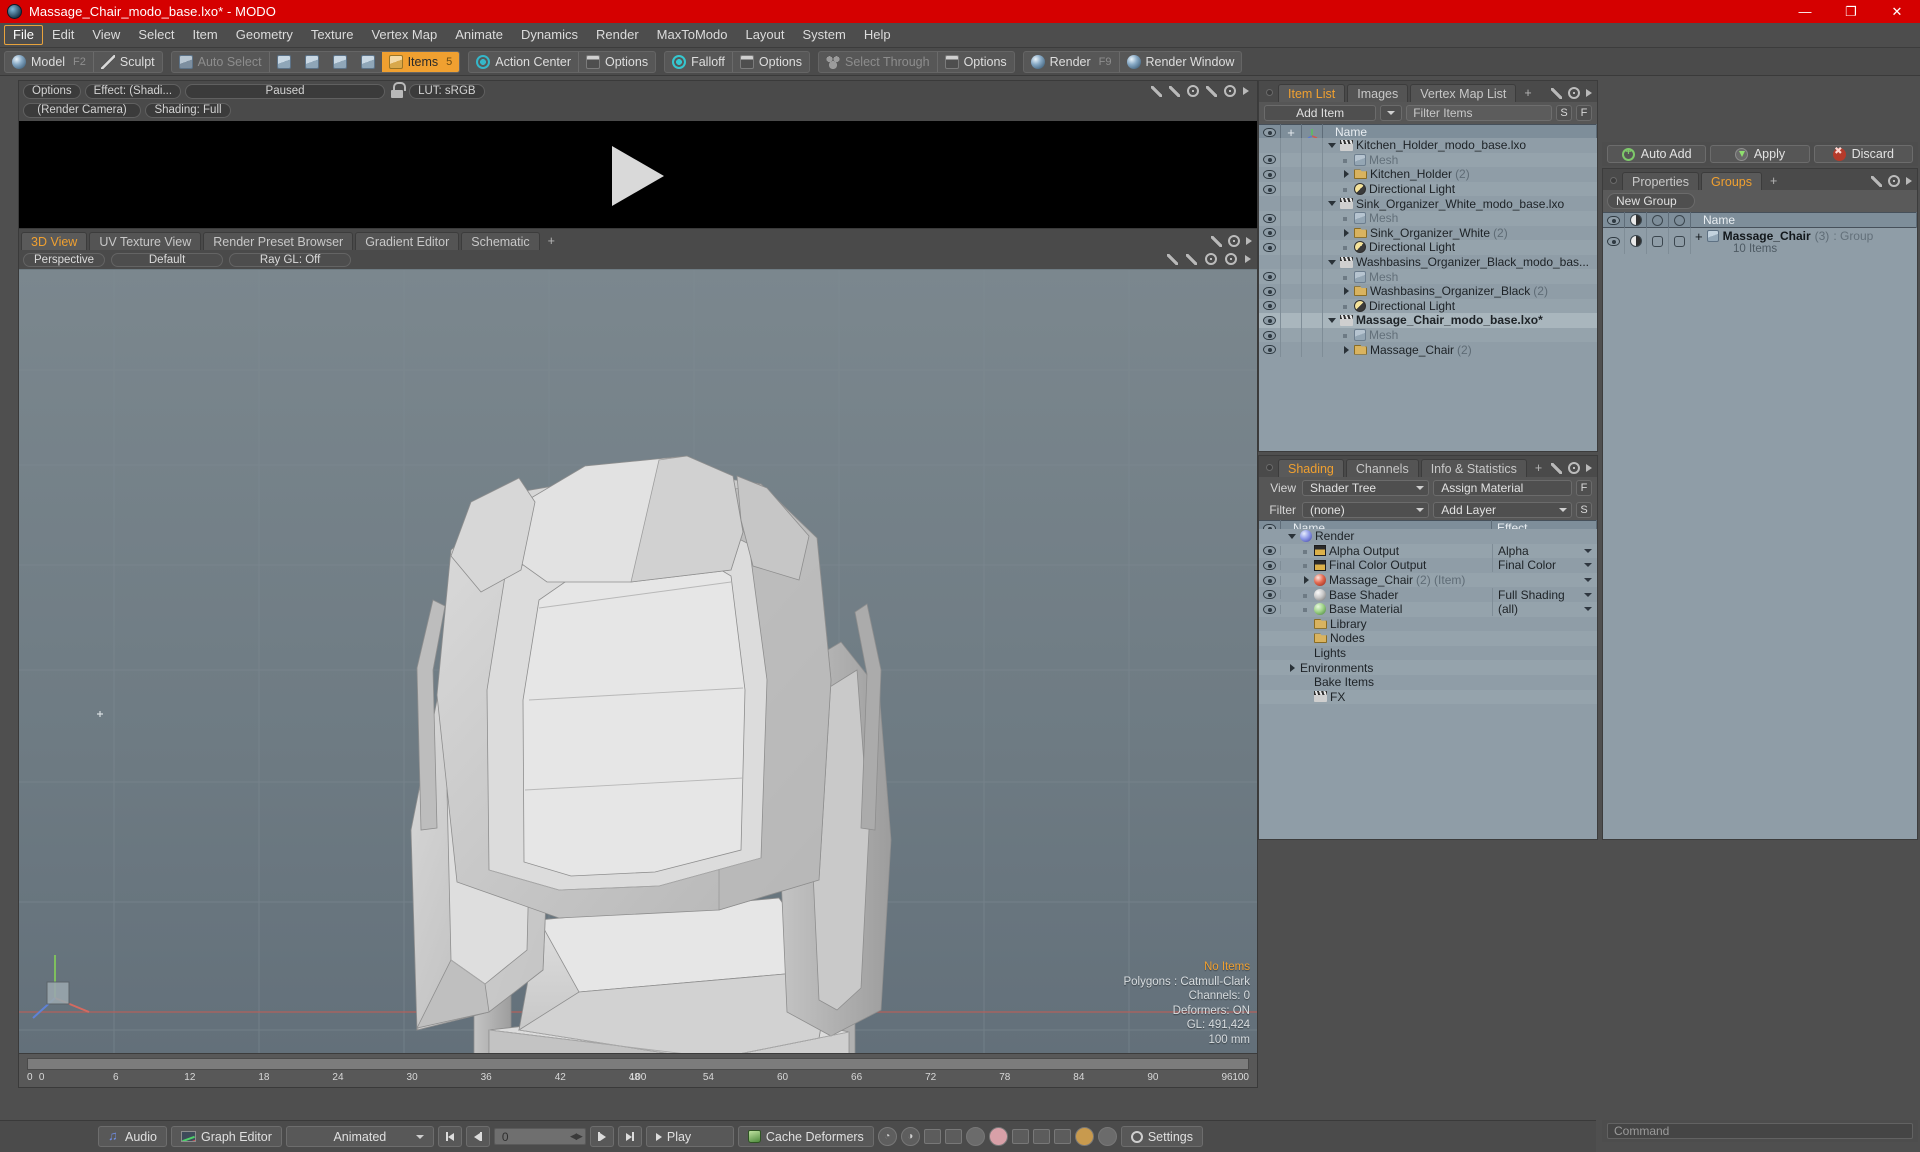 This screenshot has width=1920, height=1152. I want to click on audio-button: Audio, so click(132, 1136).